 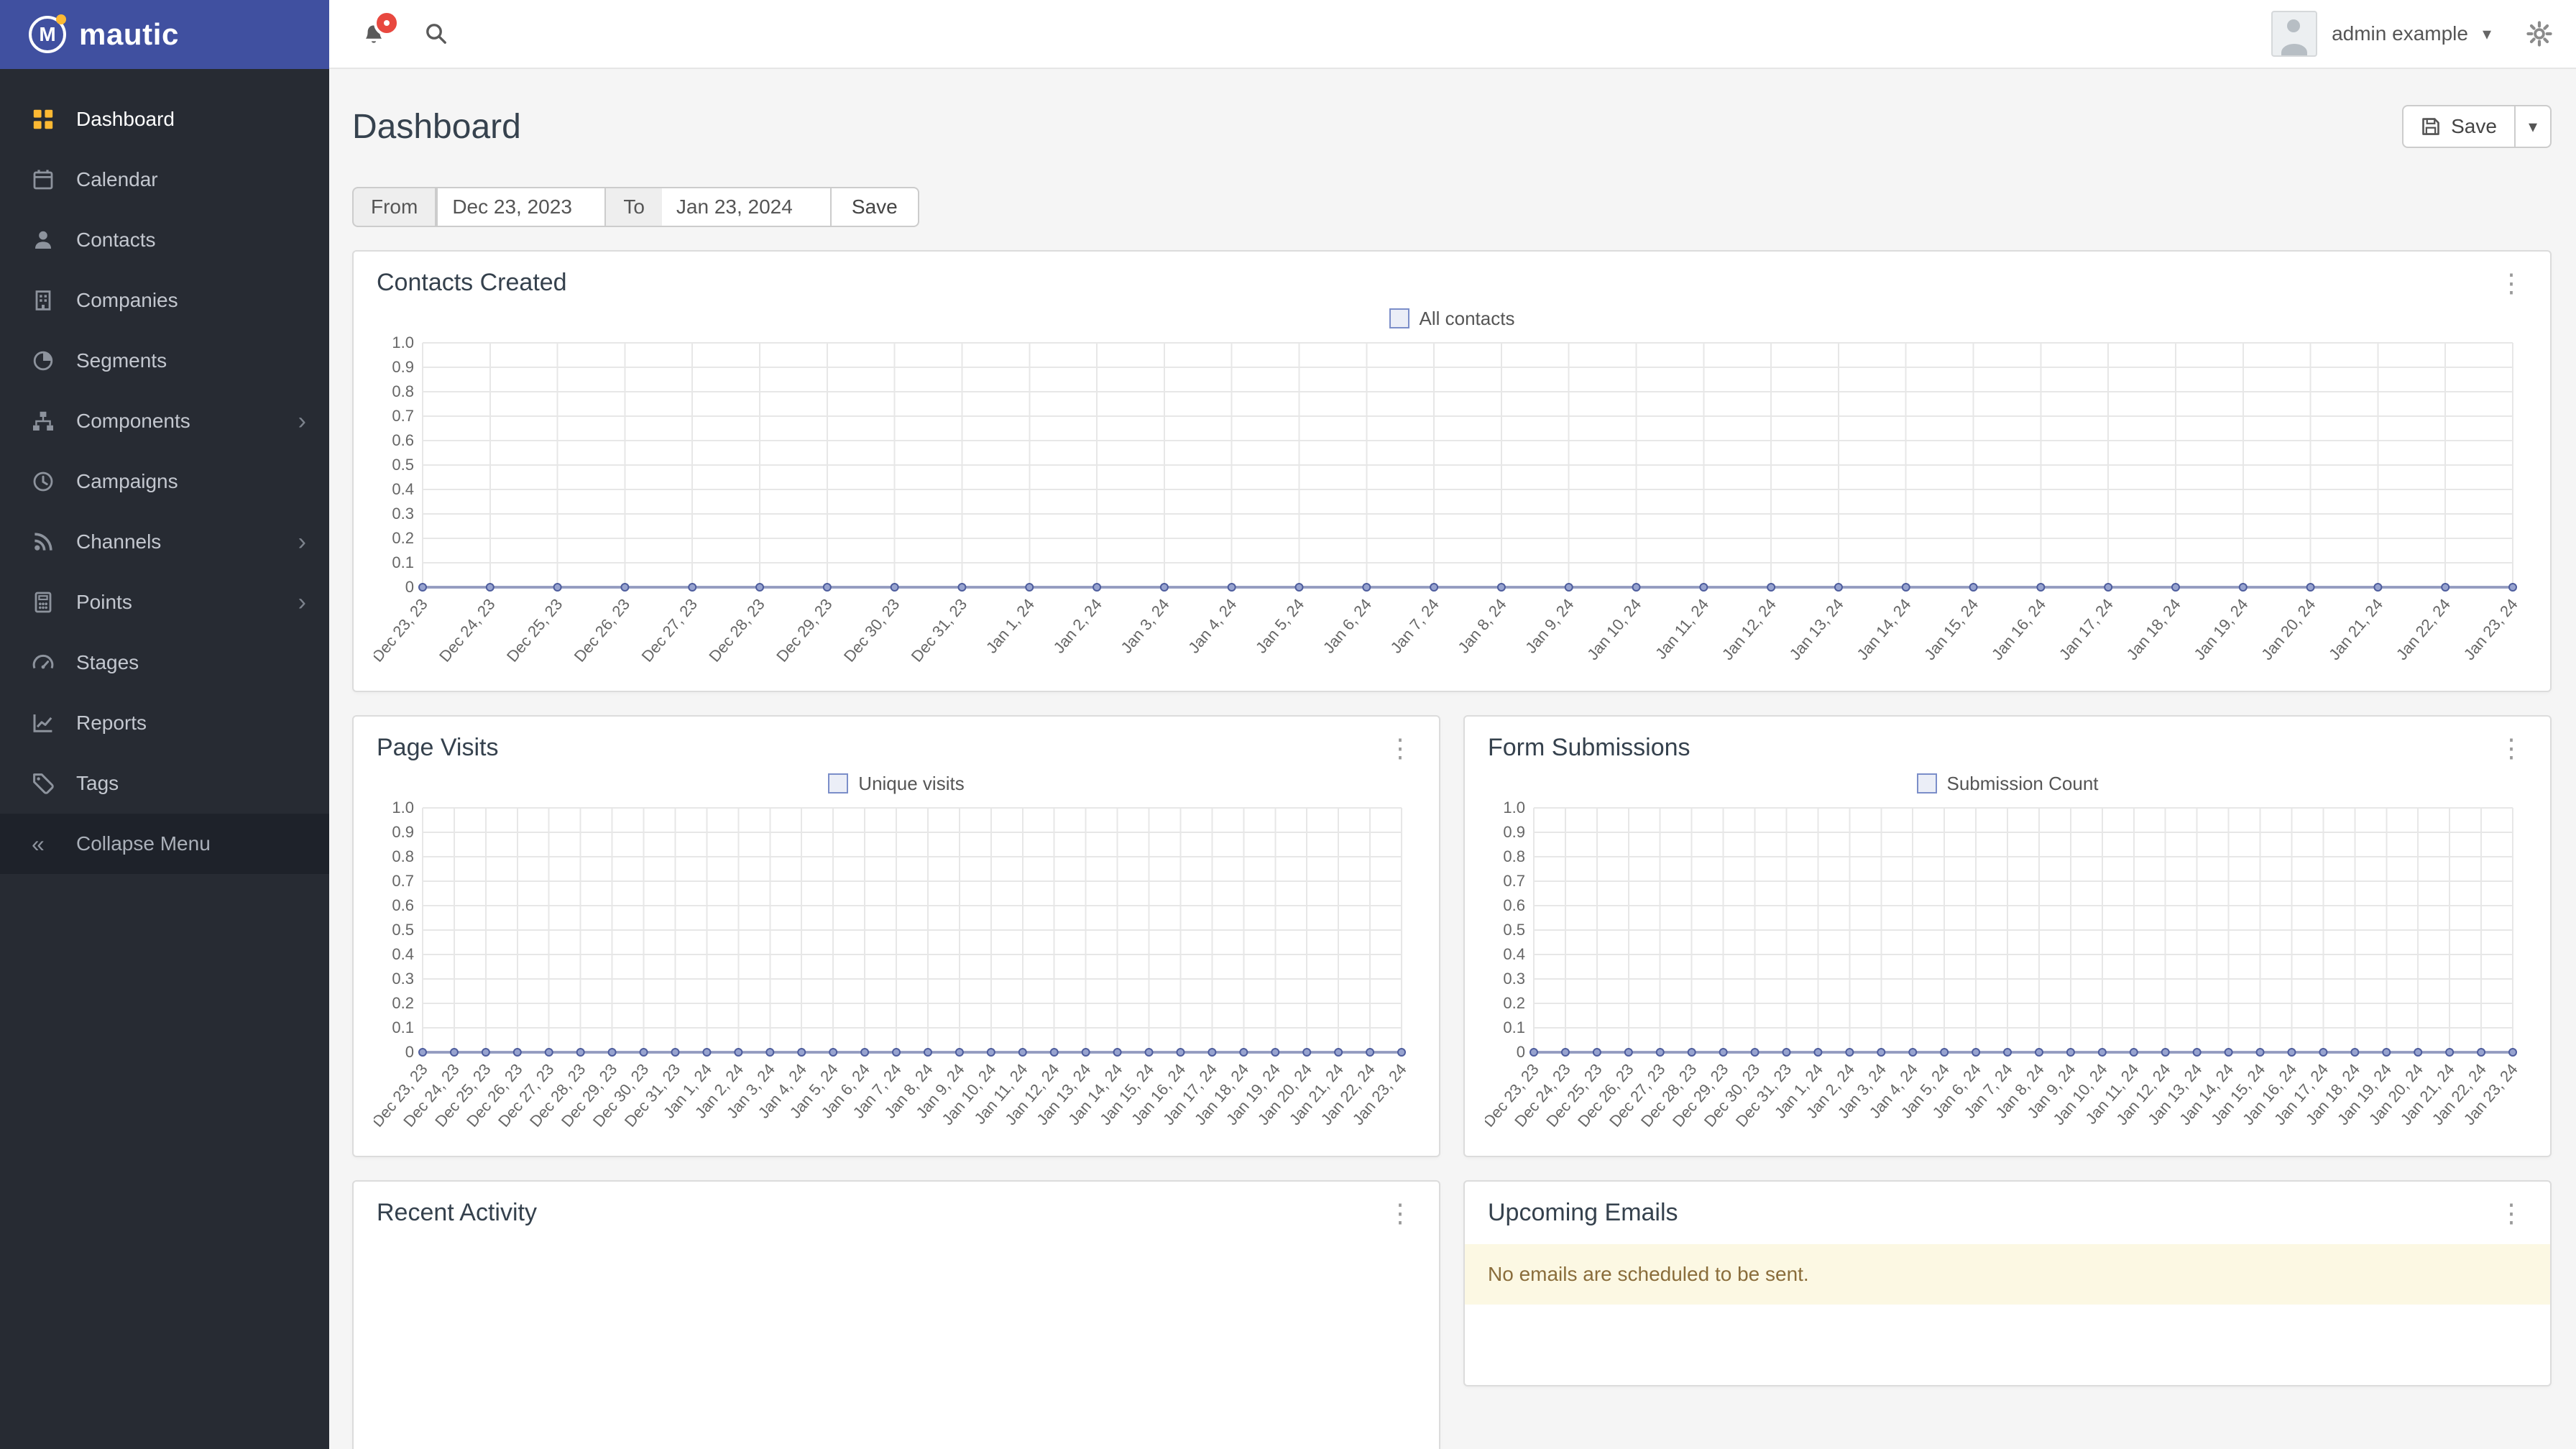 What do you see at coordinates (436, 34) in the screenshot?
I see `search-button` at bounding box center [436, 34].